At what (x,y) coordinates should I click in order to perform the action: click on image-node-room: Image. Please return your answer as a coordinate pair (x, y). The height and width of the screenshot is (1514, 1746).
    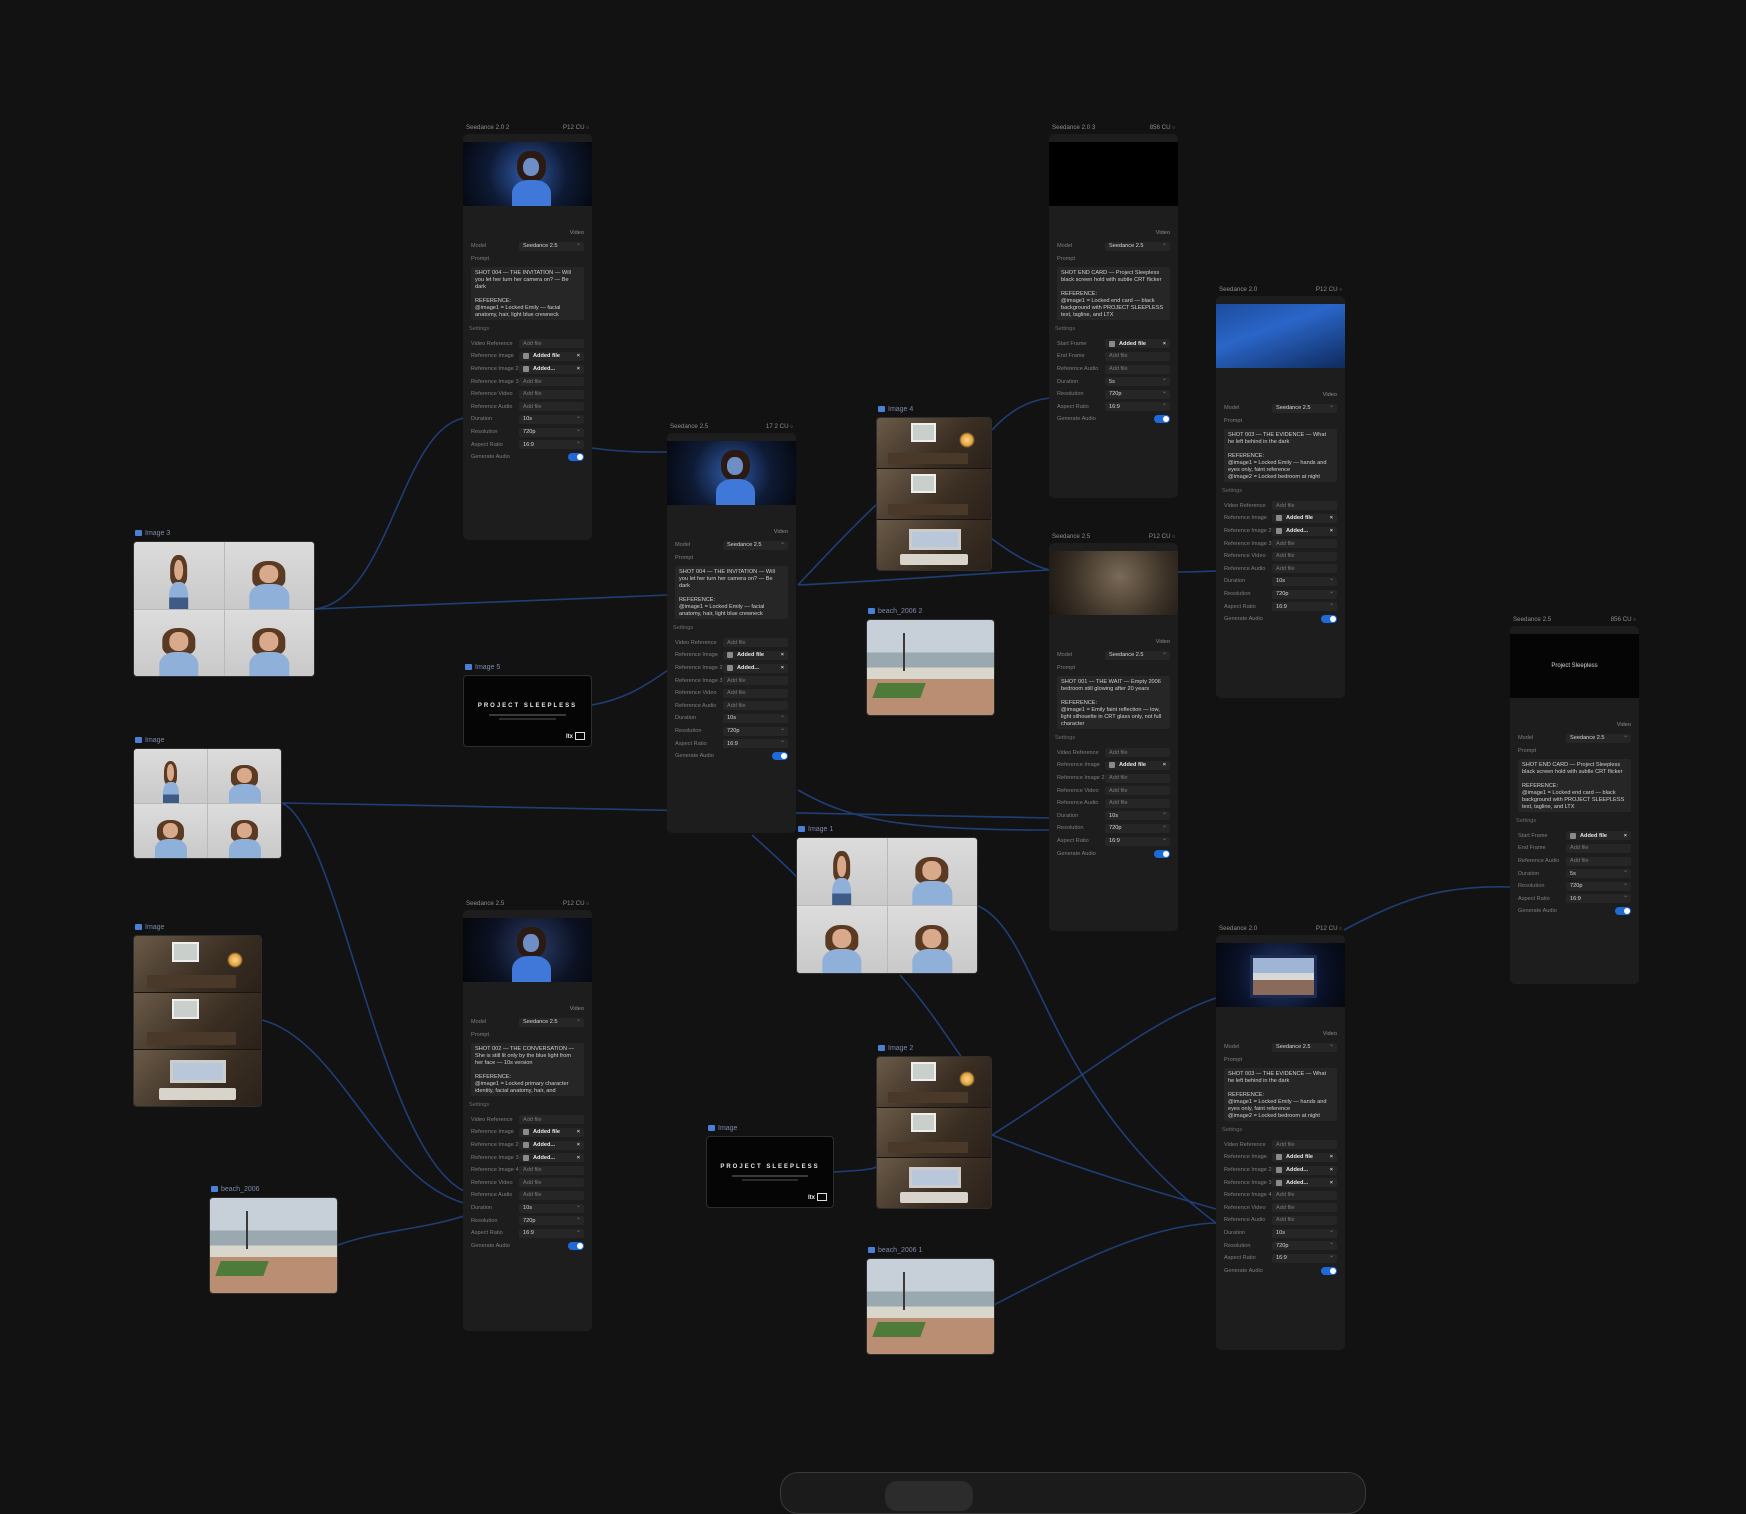
    Looking at the image, I should click on (197, 1015).